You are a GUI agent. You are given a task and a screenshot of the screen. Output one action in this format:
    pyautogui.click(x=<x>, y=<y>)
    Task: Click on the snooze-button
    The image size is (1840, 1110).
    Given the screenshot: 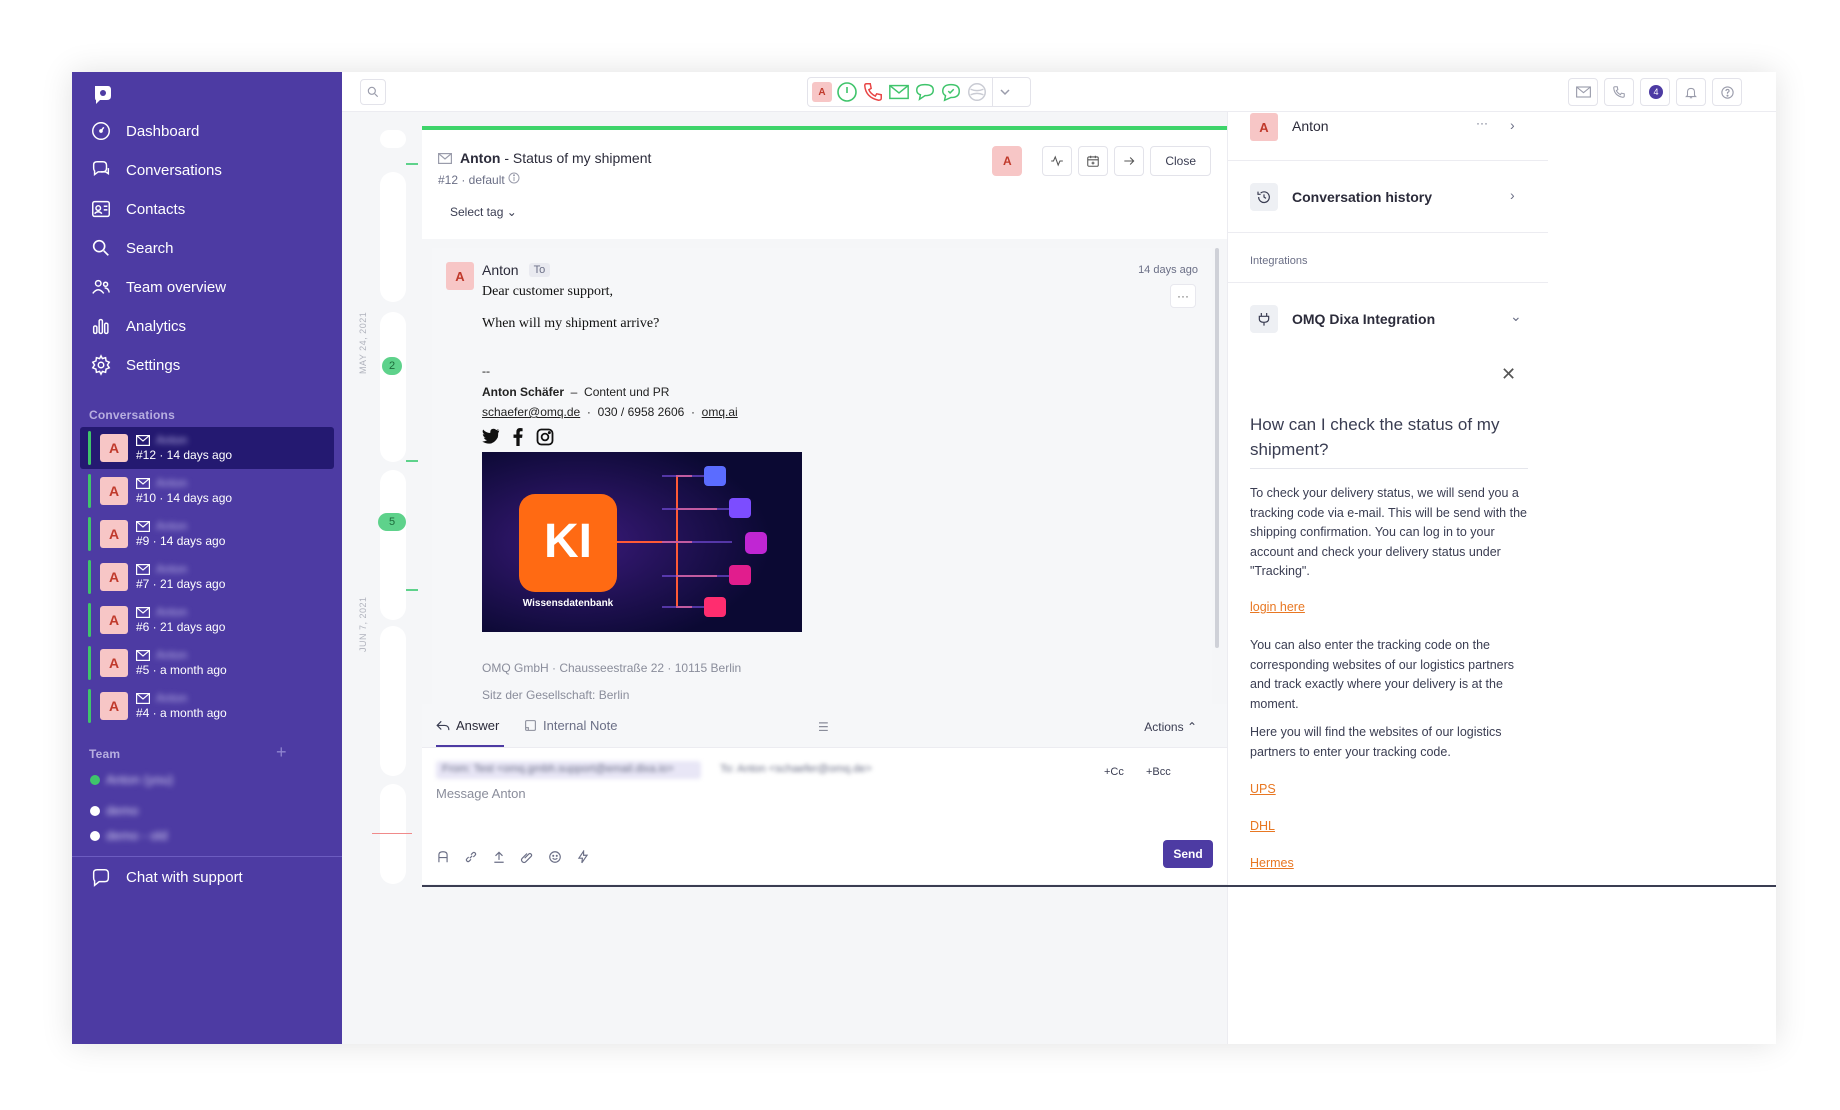 What is the action you would take?
    pyautogui.click(x=1093, y=161)
    